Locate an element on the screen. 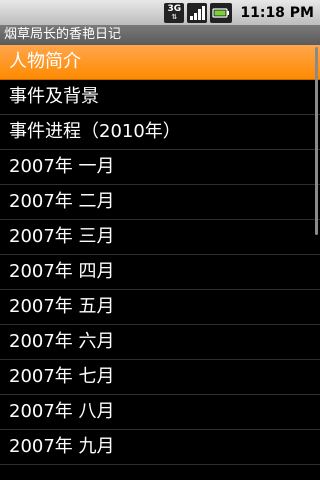 The image size is (320, 480). list-item: 2007年 二月 is located at coordinates (160, 202).